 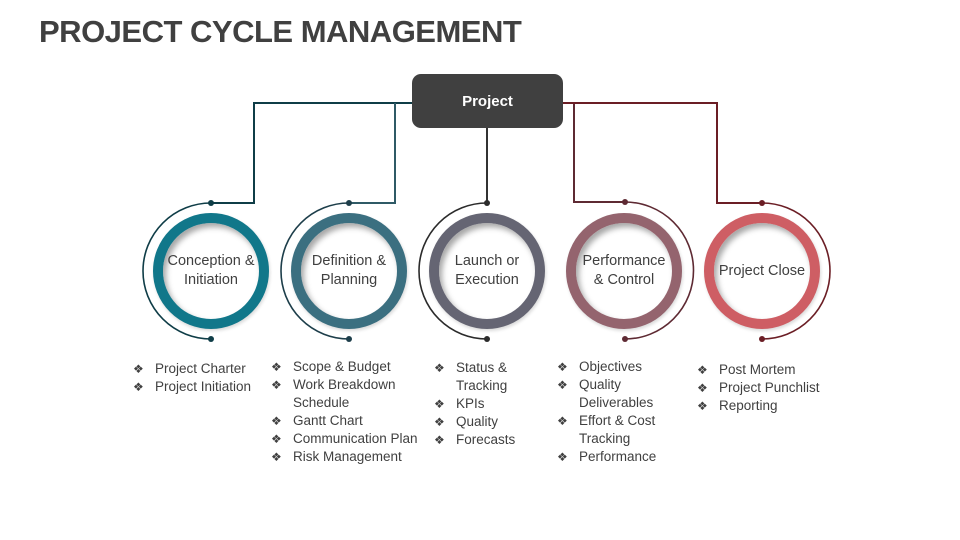 I want to click on list-item-text: Reporting, so click(x=748, y=405).